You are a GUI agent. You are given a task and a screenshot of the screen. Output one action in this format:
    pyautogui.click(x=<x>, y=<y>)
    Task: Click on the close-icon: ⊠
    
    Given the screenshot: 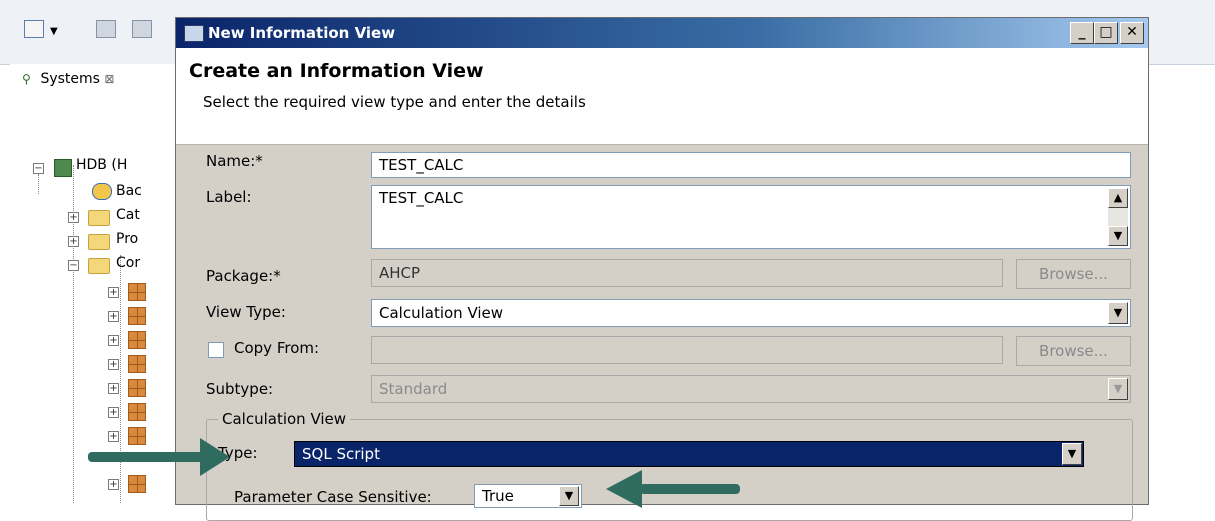 What is the action you would take?
    pyautogui.click(x=109, y=79)
    